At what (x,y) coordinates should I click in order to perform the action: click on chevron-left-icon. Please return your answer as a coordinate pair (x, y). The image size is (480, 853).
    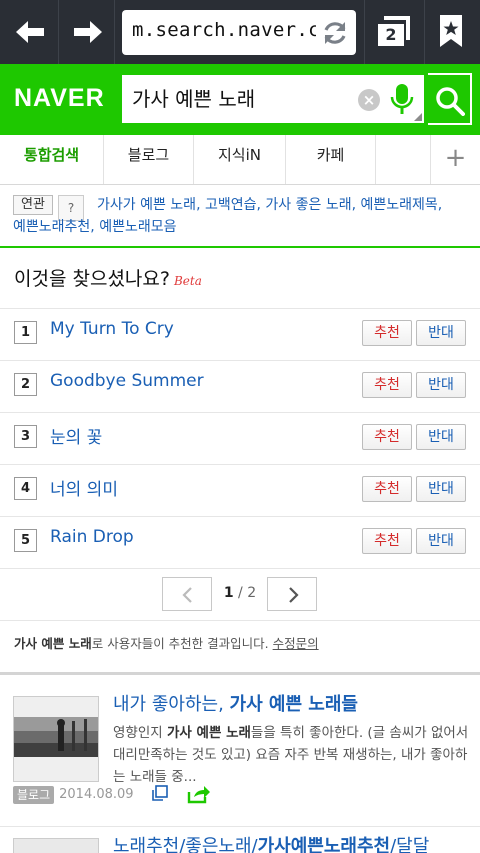
    Looking at the image, I should click on (187, 595).